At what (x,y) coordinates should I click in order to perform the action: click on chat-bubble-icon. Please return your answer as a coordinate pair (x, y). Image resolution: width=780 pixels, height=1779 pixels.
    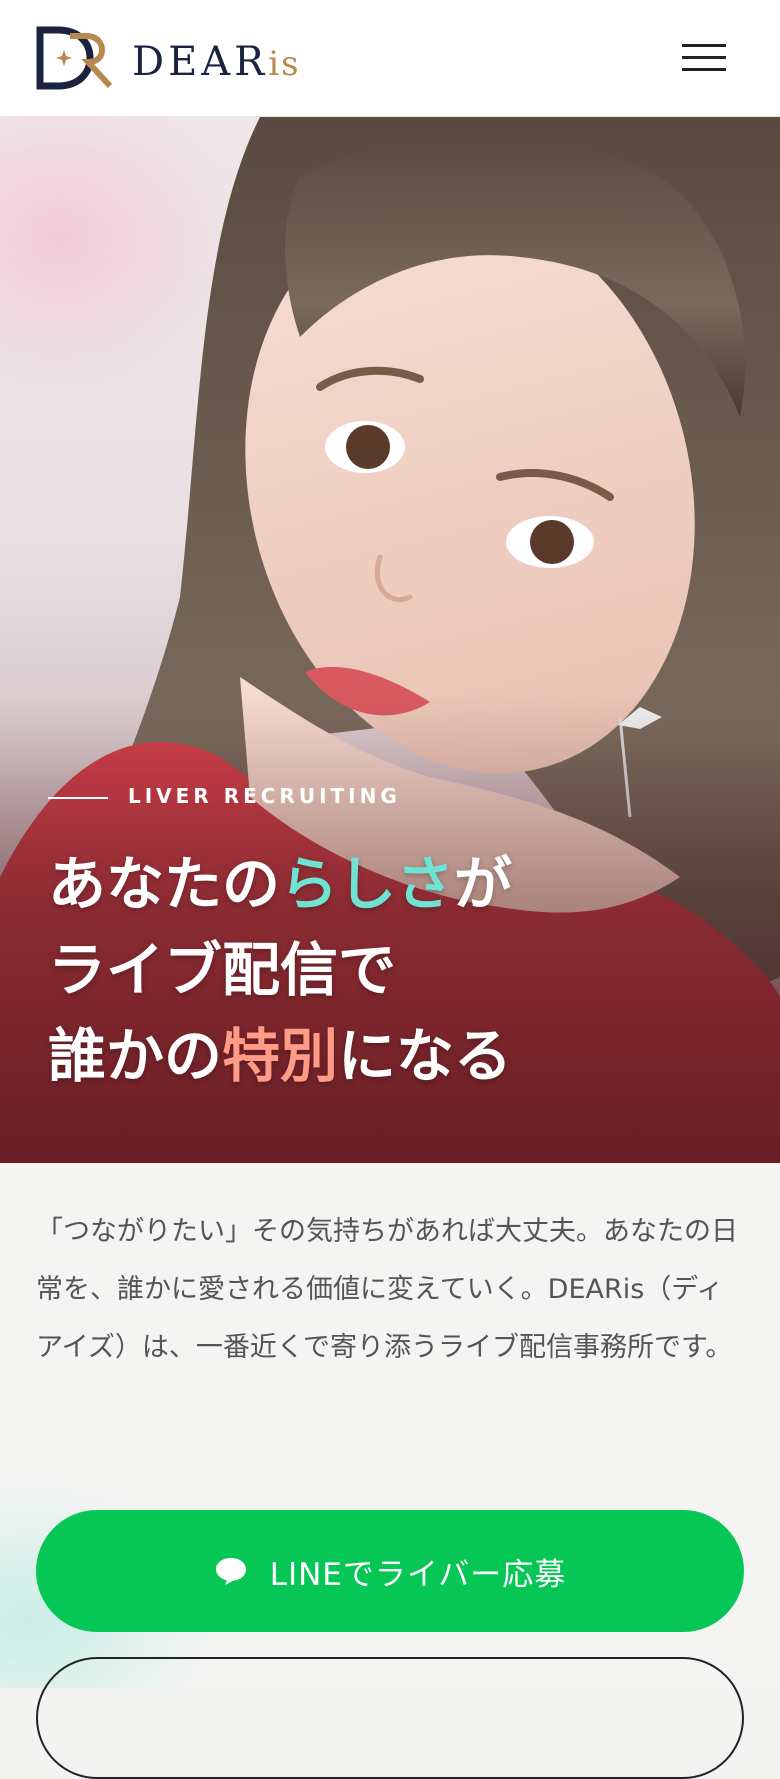
    Looking at the image, I should click on (230, 1571).